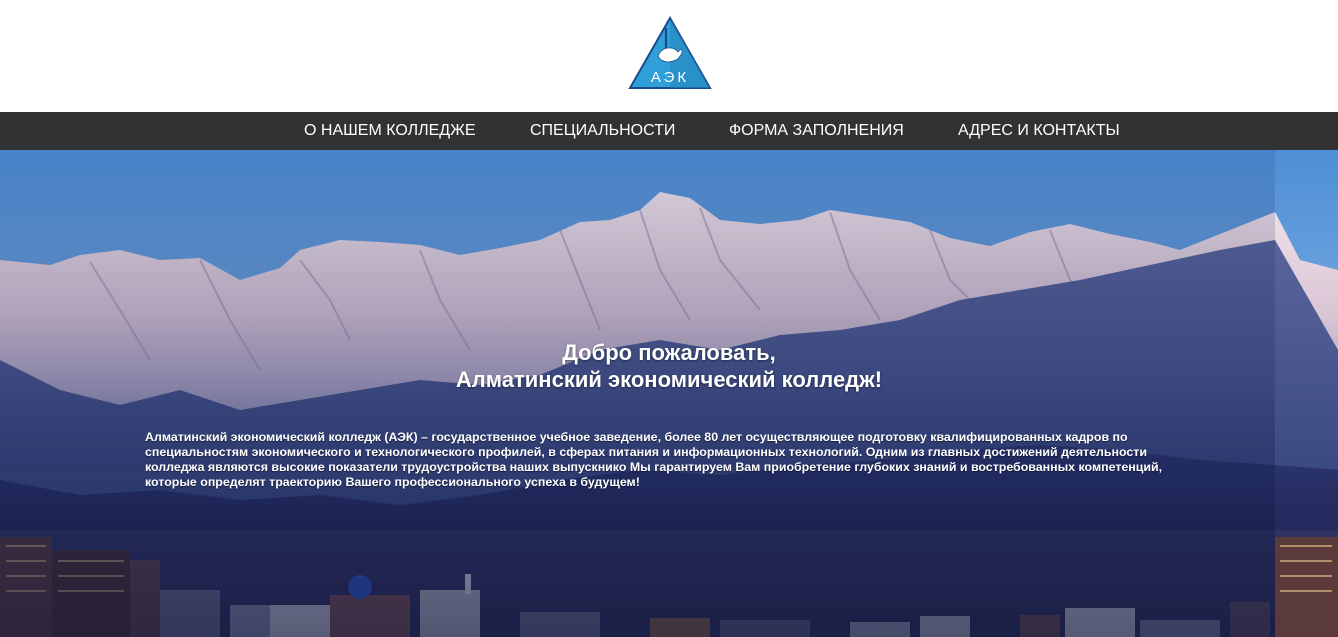 The image size is (1338, 637). I want to click on hero-title-line2: Алматинский экономический колледж!, so click(669, 379).